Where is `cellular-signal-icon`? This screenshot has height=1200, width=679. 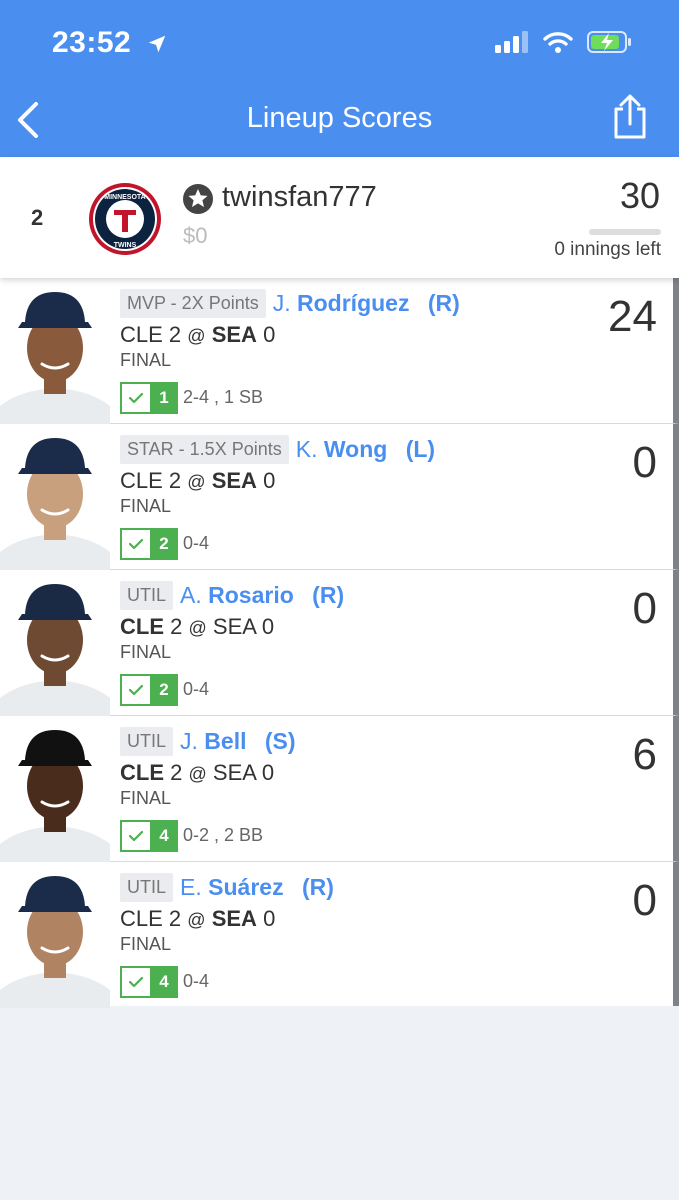
cellular-signal-icon is located at coordinates (511, 42).